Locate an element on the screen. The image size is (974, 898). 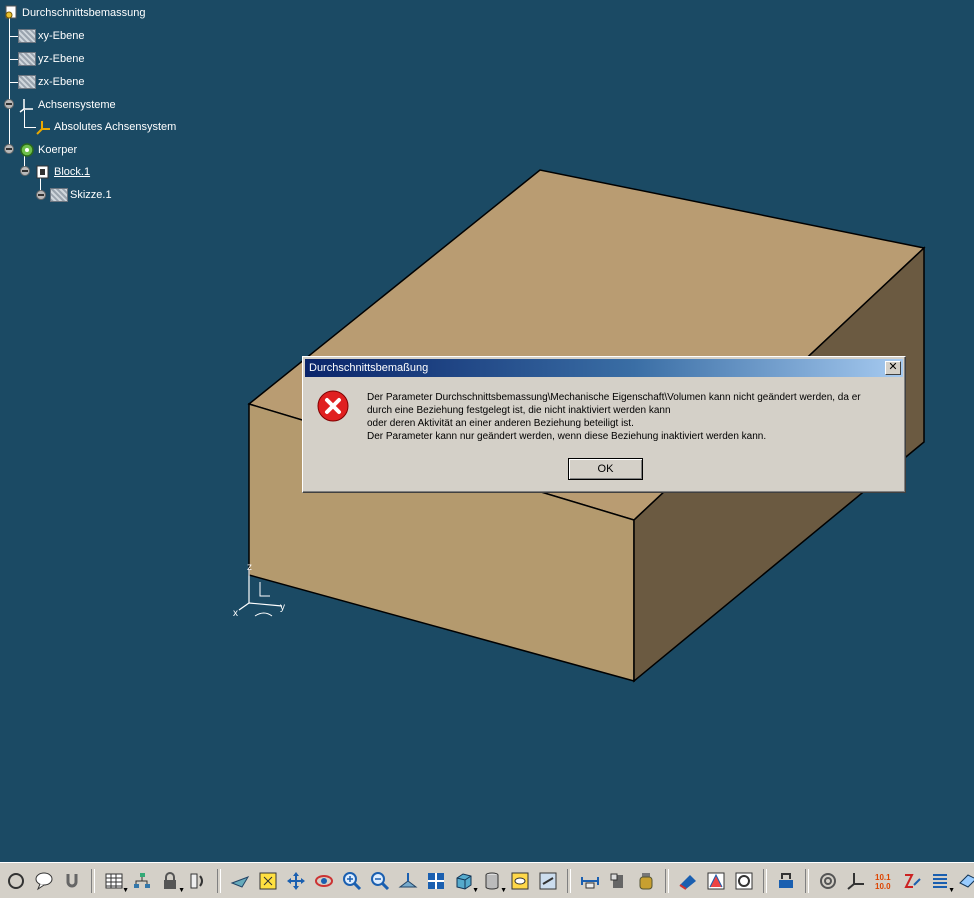
zoom-out-icon is located at coordinates (380, 881).